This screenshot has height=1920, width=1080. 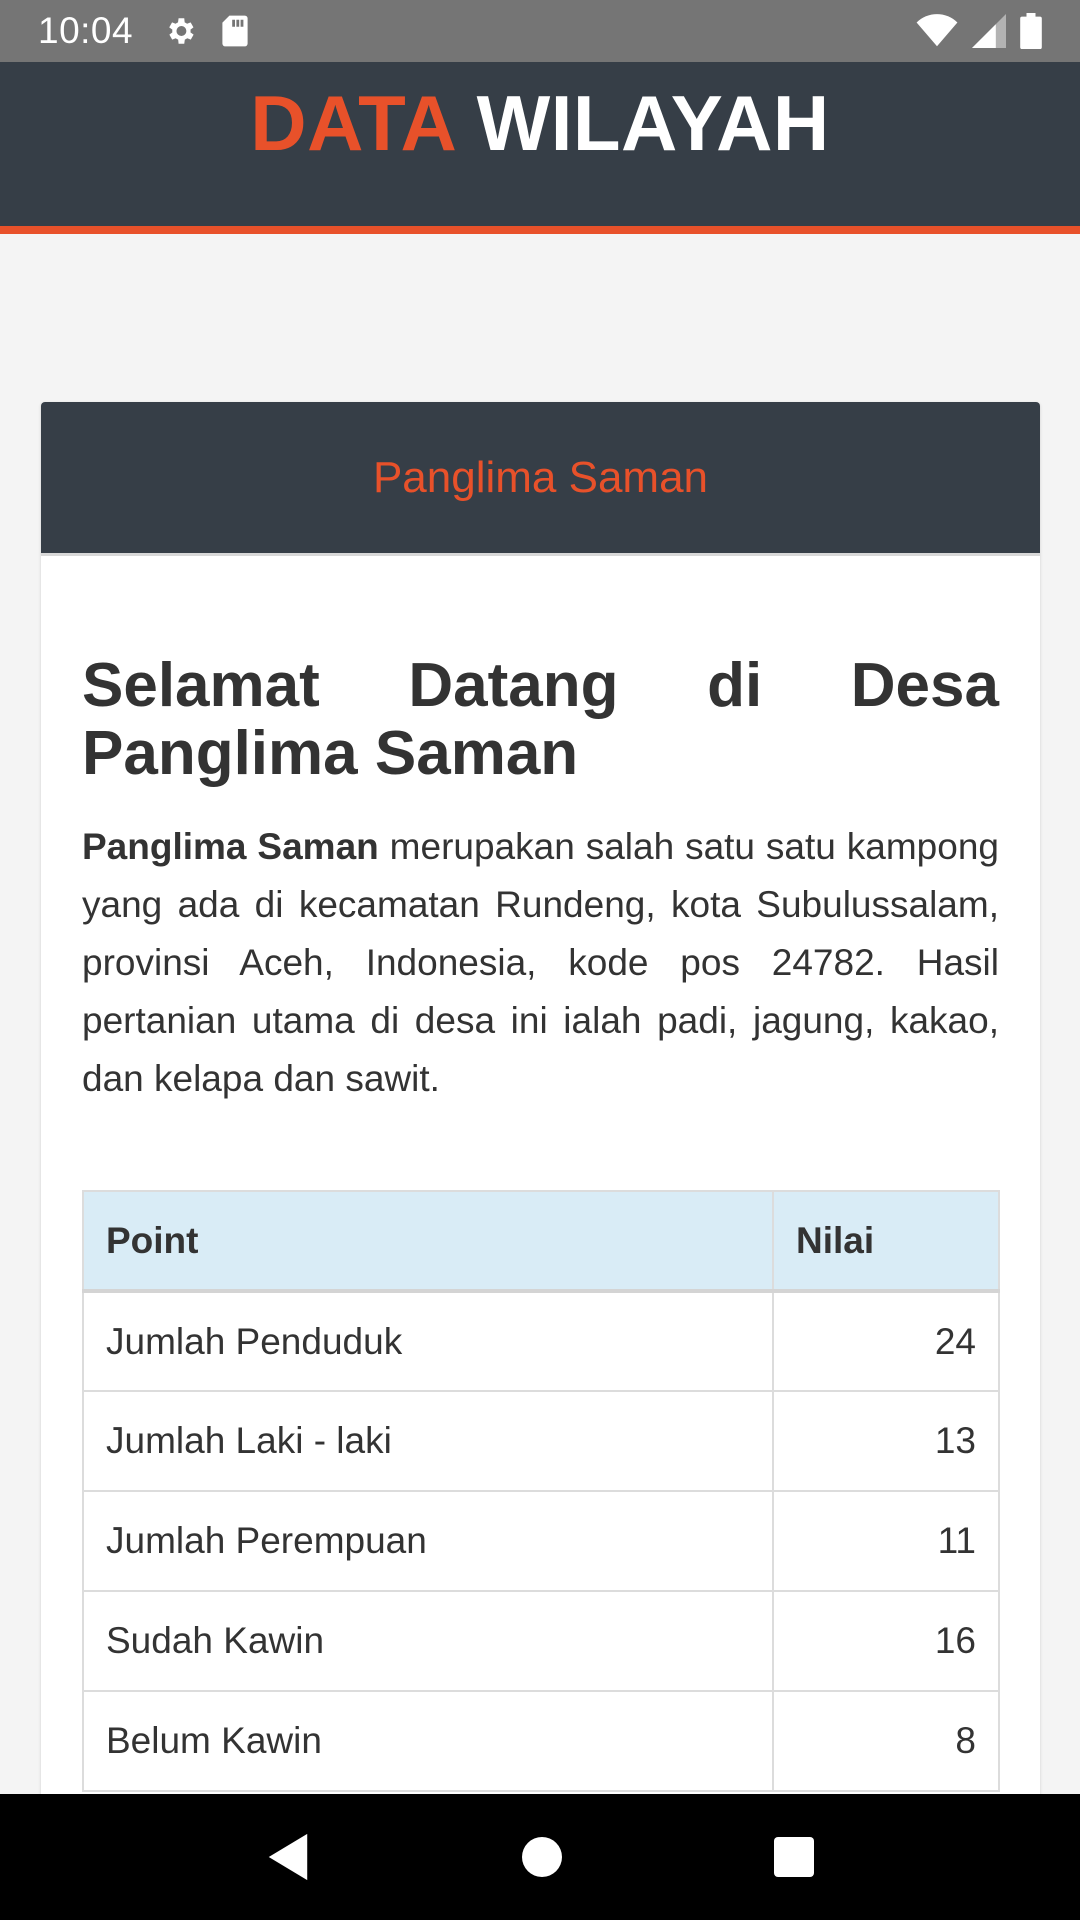 What do you see at coordinates (989, 31) in the screenshot?
I see `signal-icon` at bounding box center [989, 31].